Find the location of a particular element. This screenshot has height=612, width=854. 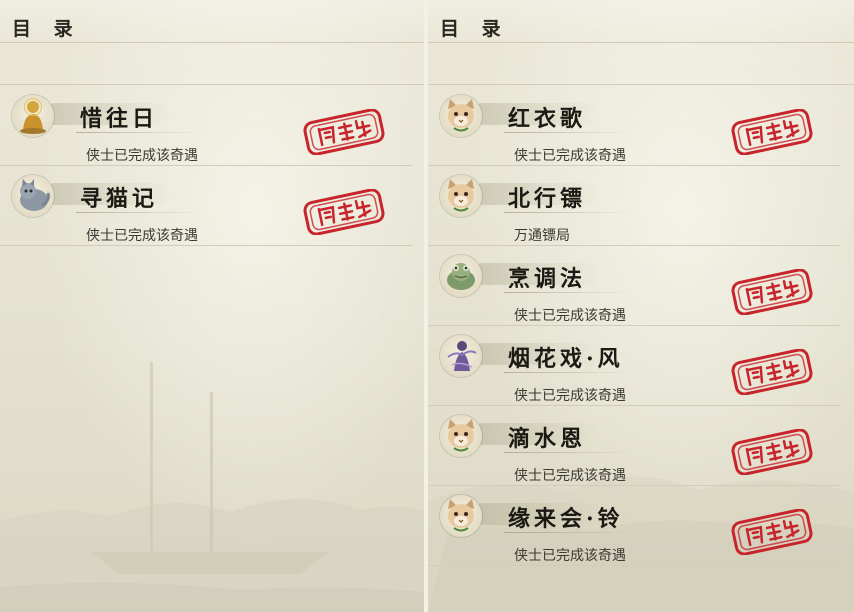

adventure-entry-yanhuaxi-feng: 烟花戏·风 侠士已完成该奇遇 is located at coordinates (634, 365).